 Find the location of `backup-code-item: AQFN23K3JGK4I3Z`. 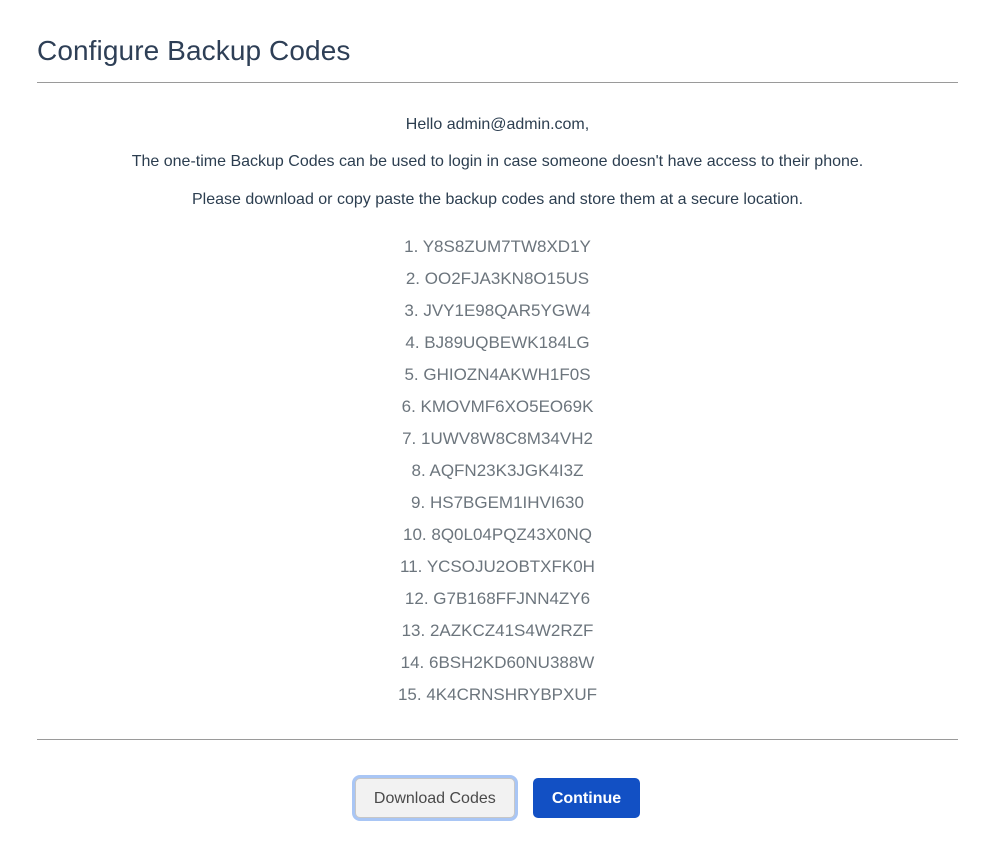

backup-code-item: AQFN23K3JGK4I3Z is located at coordinates (506, 470).